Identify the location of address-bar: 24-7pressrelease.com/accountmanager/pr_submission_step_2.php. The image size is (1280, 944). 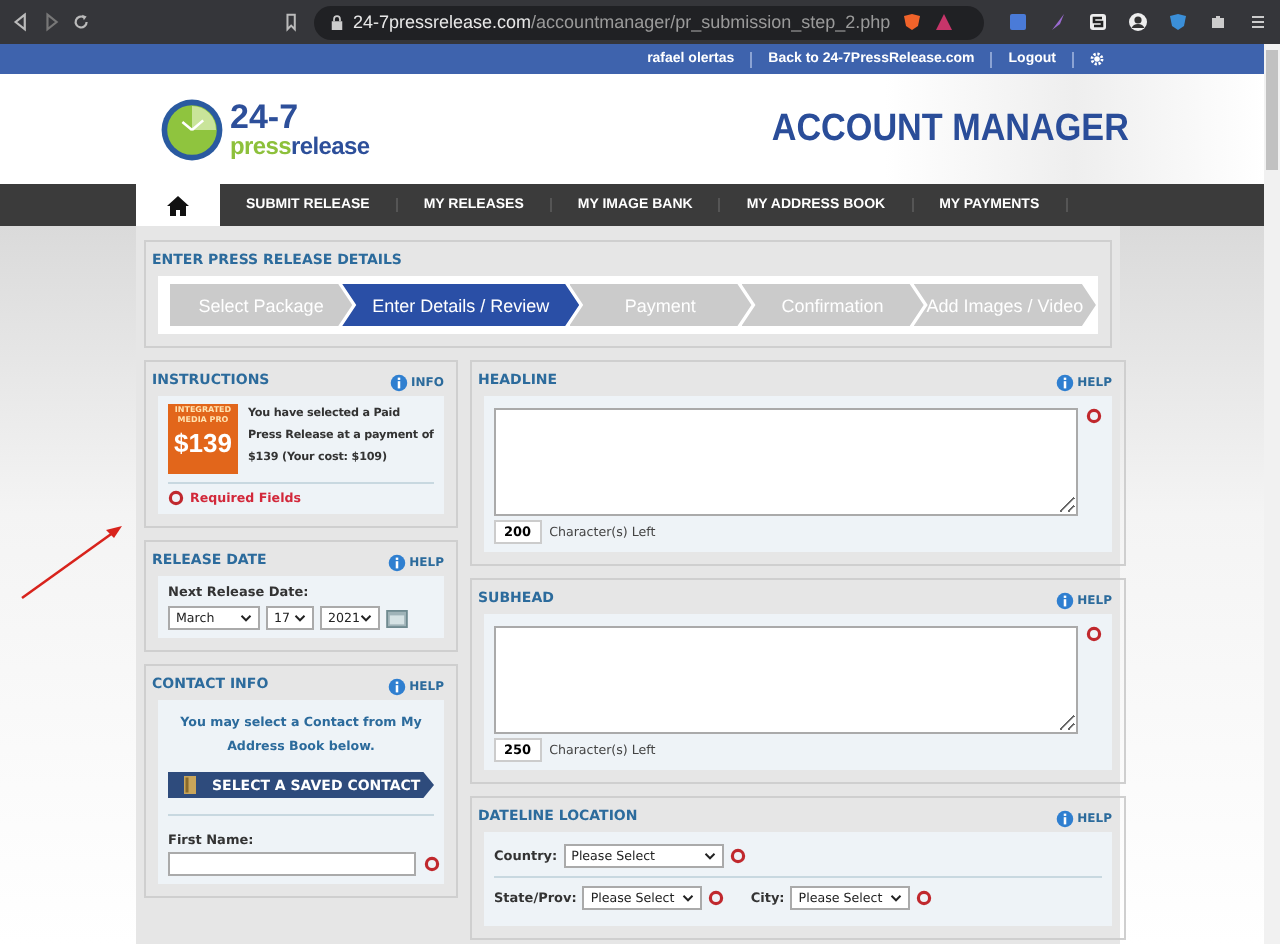
(648, 22).